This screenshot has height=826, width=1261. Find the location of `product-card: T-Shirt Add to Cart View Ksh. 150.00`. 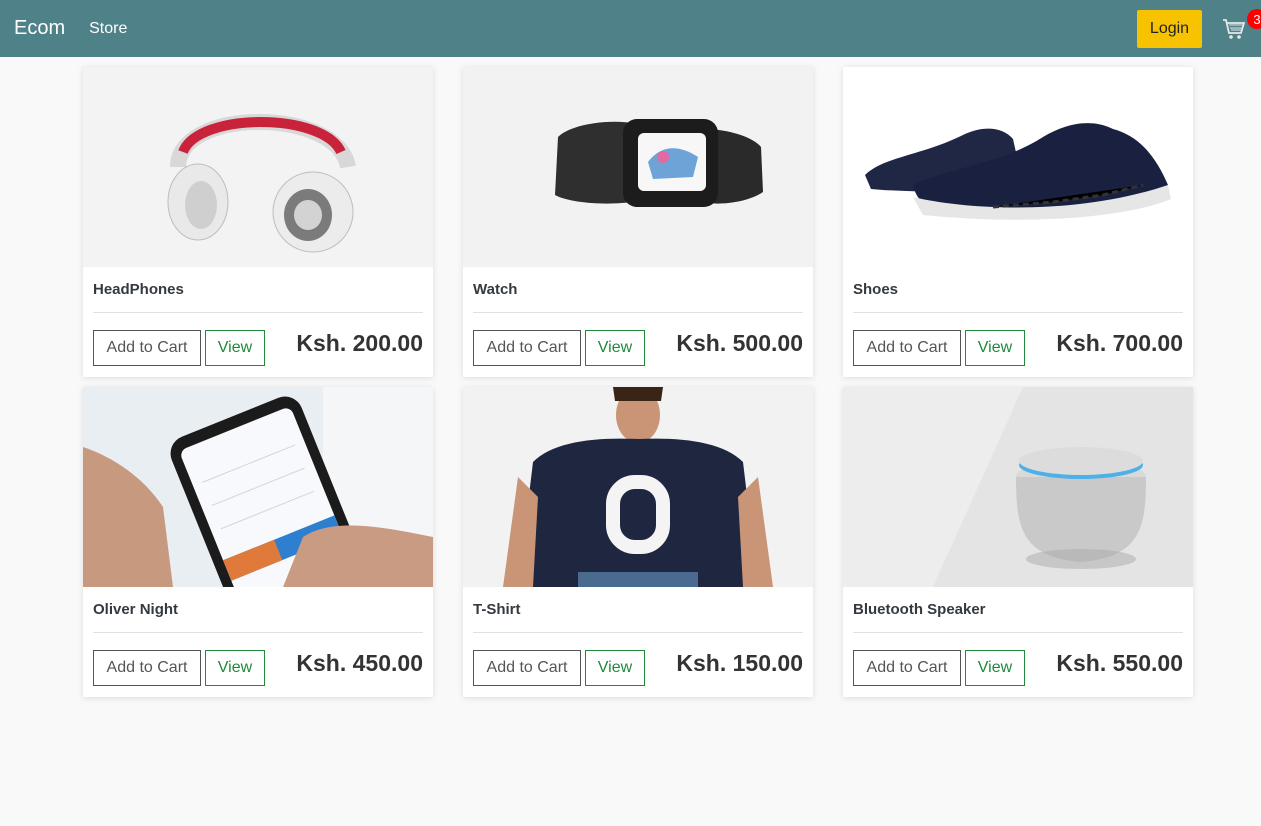

product-card: T-Shirt Add to Cart View Ksh. 150.00 is located at coordinates (638, 542).